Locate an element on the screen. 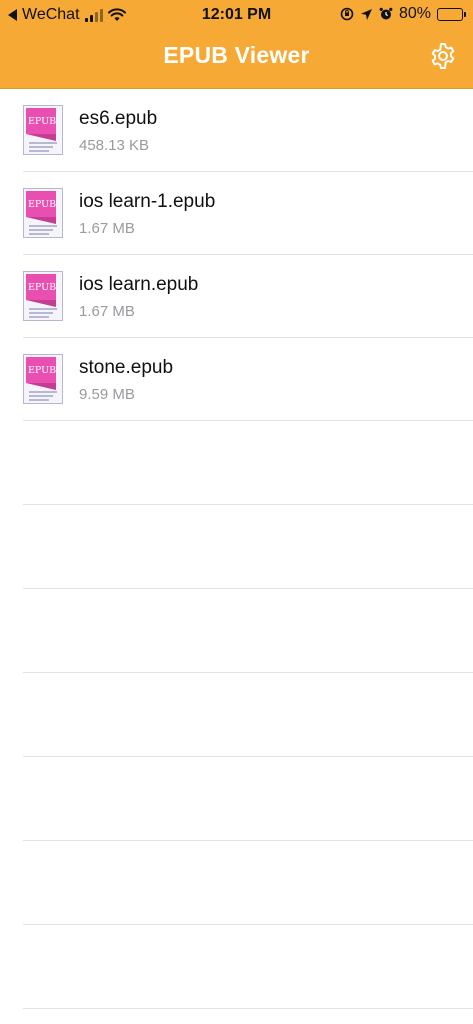  alarm-icon is located at coordinates (386, 13).